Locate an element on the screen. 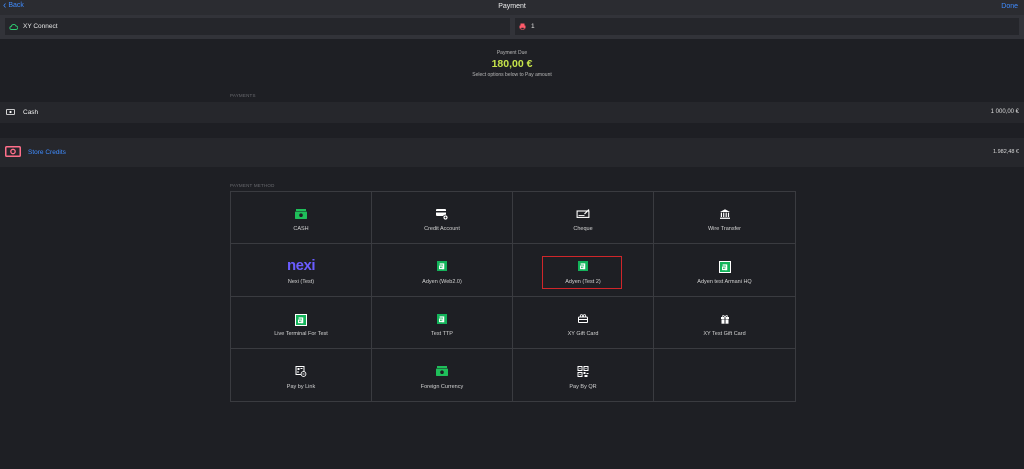  method-wire-transfer: Wire Transfer is located at coordinates (724, 218).